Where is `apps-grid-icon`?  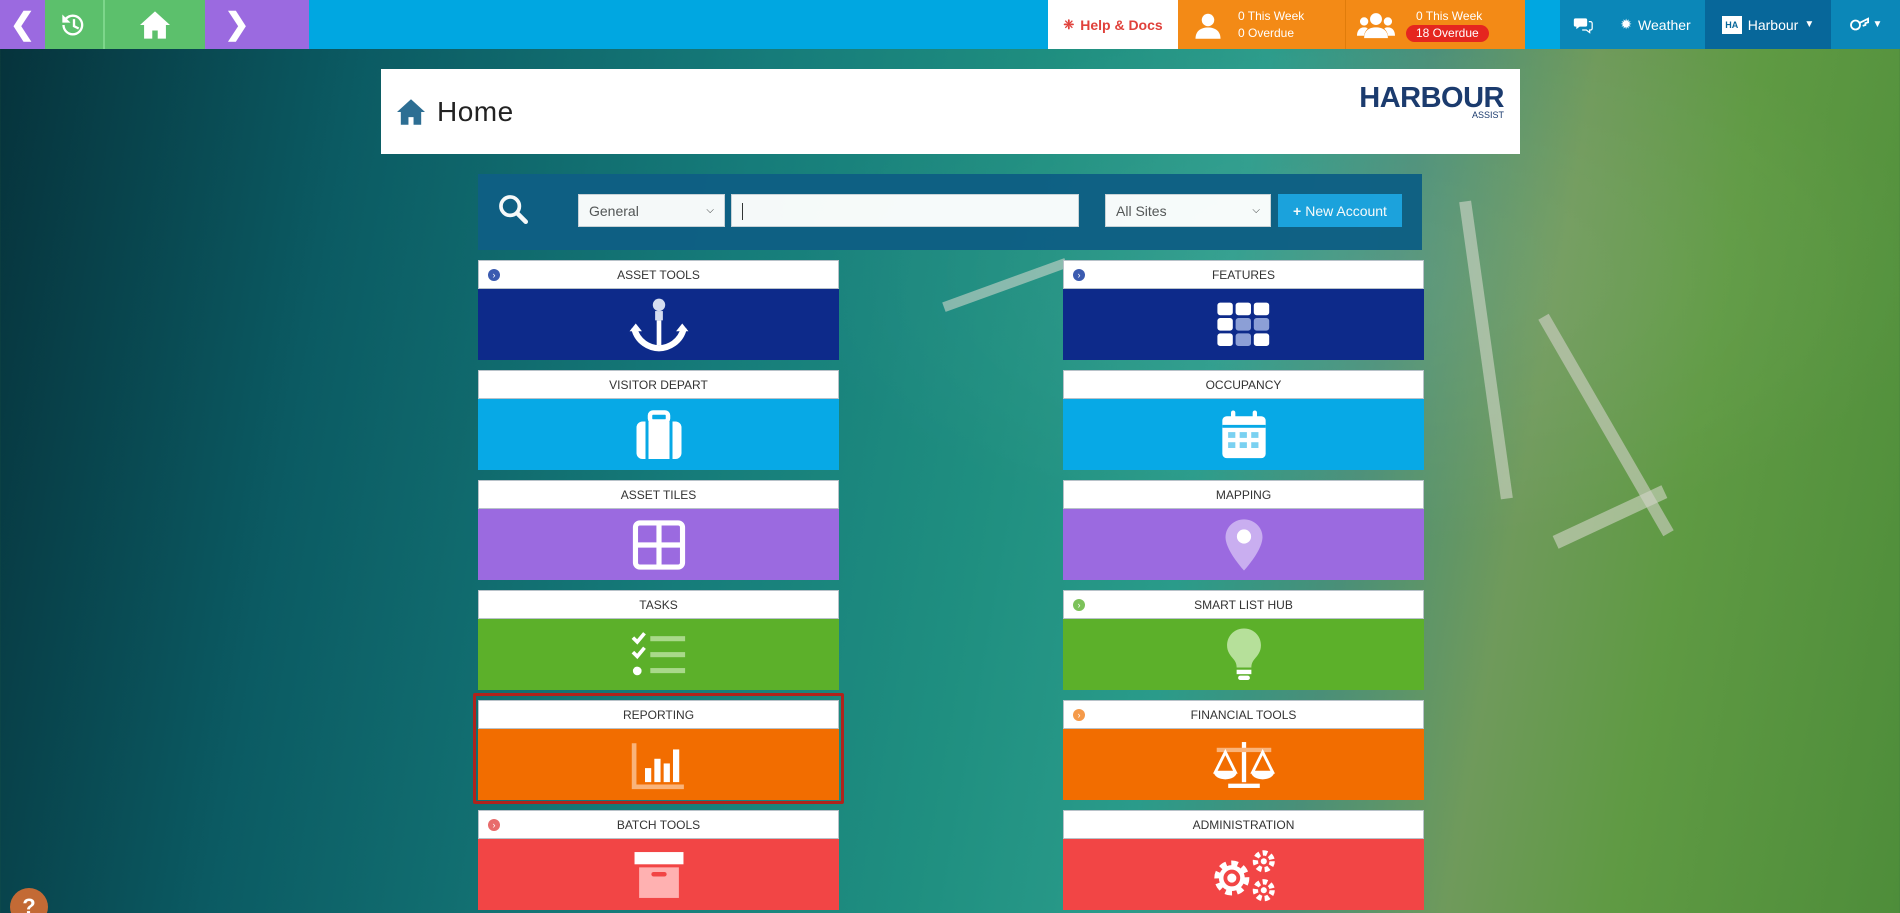 apps-grid-icon is located at coordinates (1242, 324).